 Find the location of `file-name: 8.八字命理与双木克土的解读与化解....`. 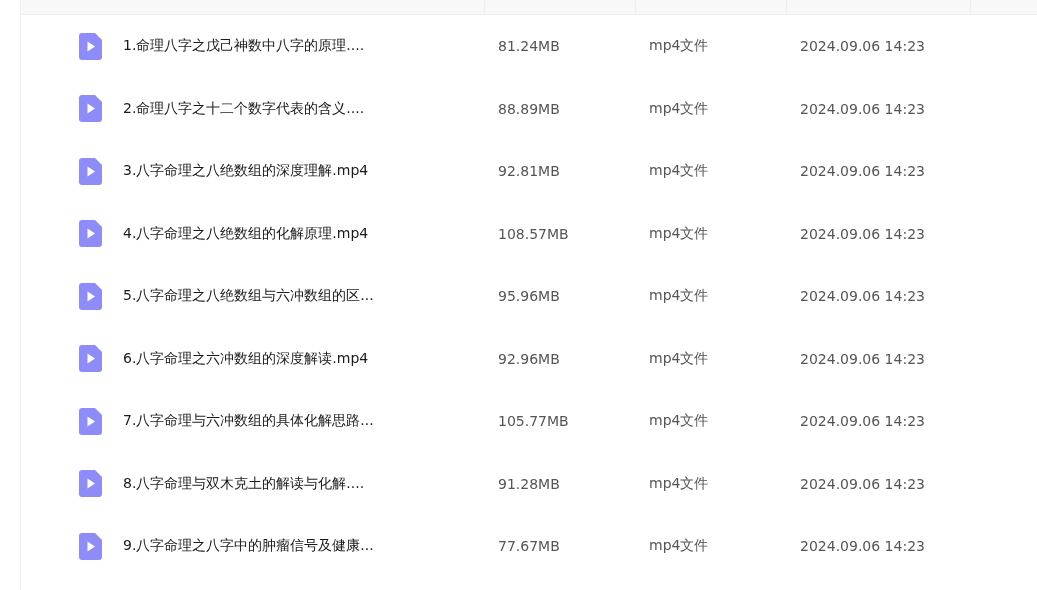

file-name: 8.八字命理与双木克土的解读与化解.... is located at coordinates (244, 483).